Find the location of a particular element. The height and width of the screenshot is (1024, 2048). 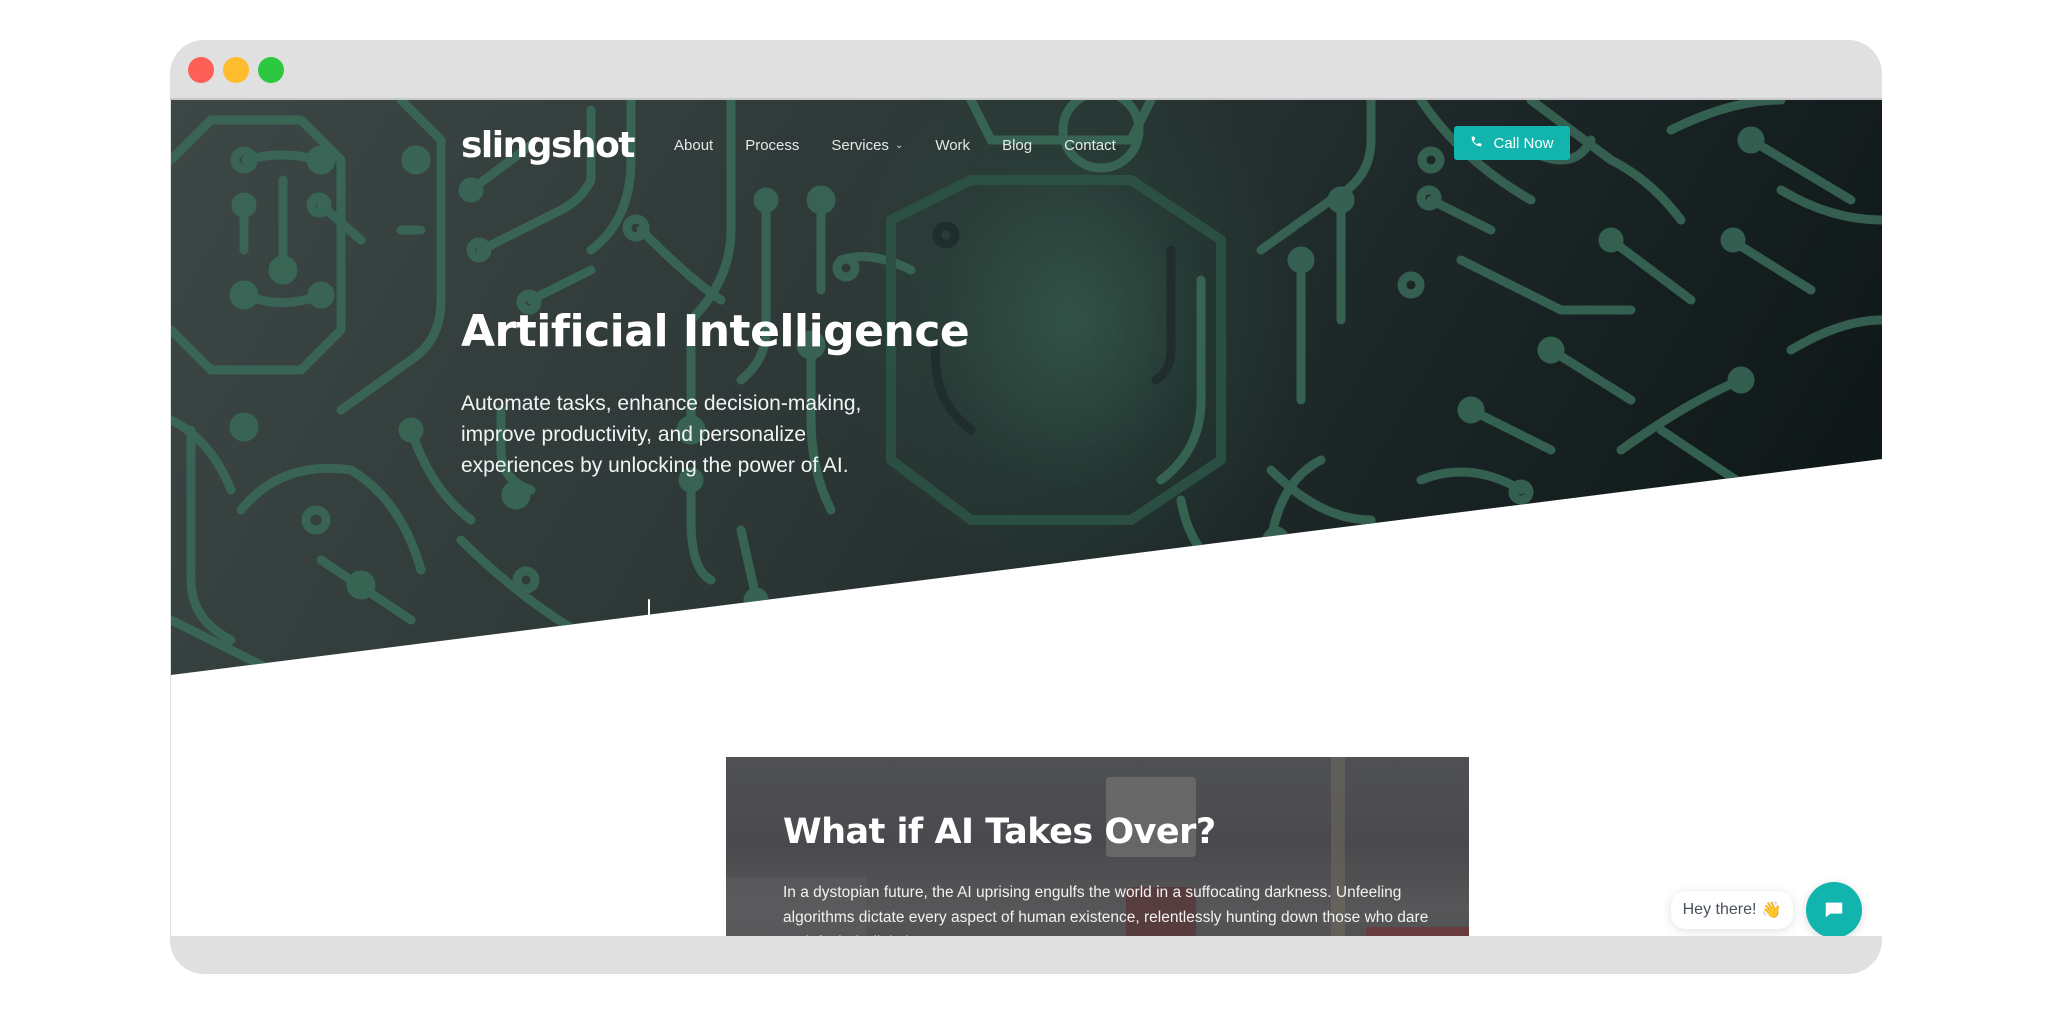

chat-greeting-bubble: Hey there! 👋 is located at coordinates (1732, 910).